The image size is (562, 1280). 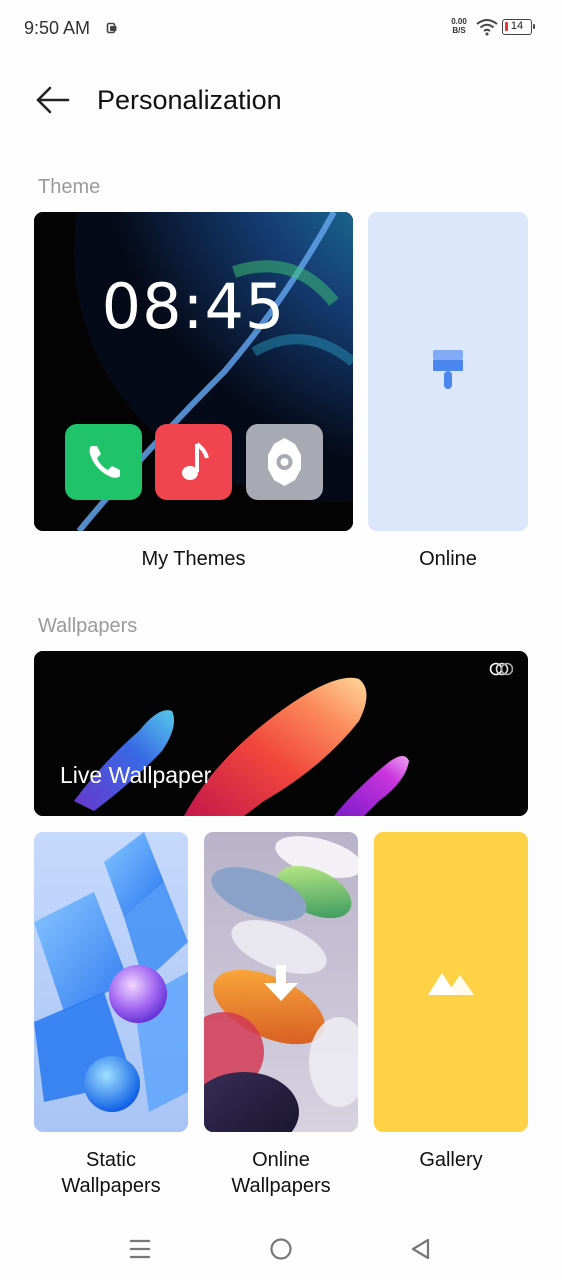 I want to click on battery-indicator: 14, so click(x=518, y=27).